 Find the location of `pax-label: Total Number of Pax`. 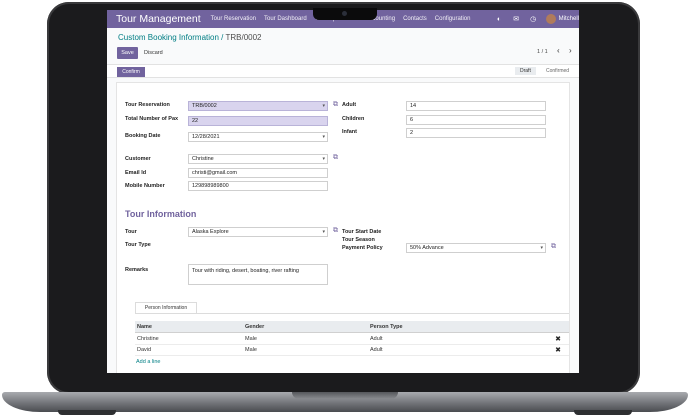

pax-label: Total Number of Pax is located at coordinates (152, 119).